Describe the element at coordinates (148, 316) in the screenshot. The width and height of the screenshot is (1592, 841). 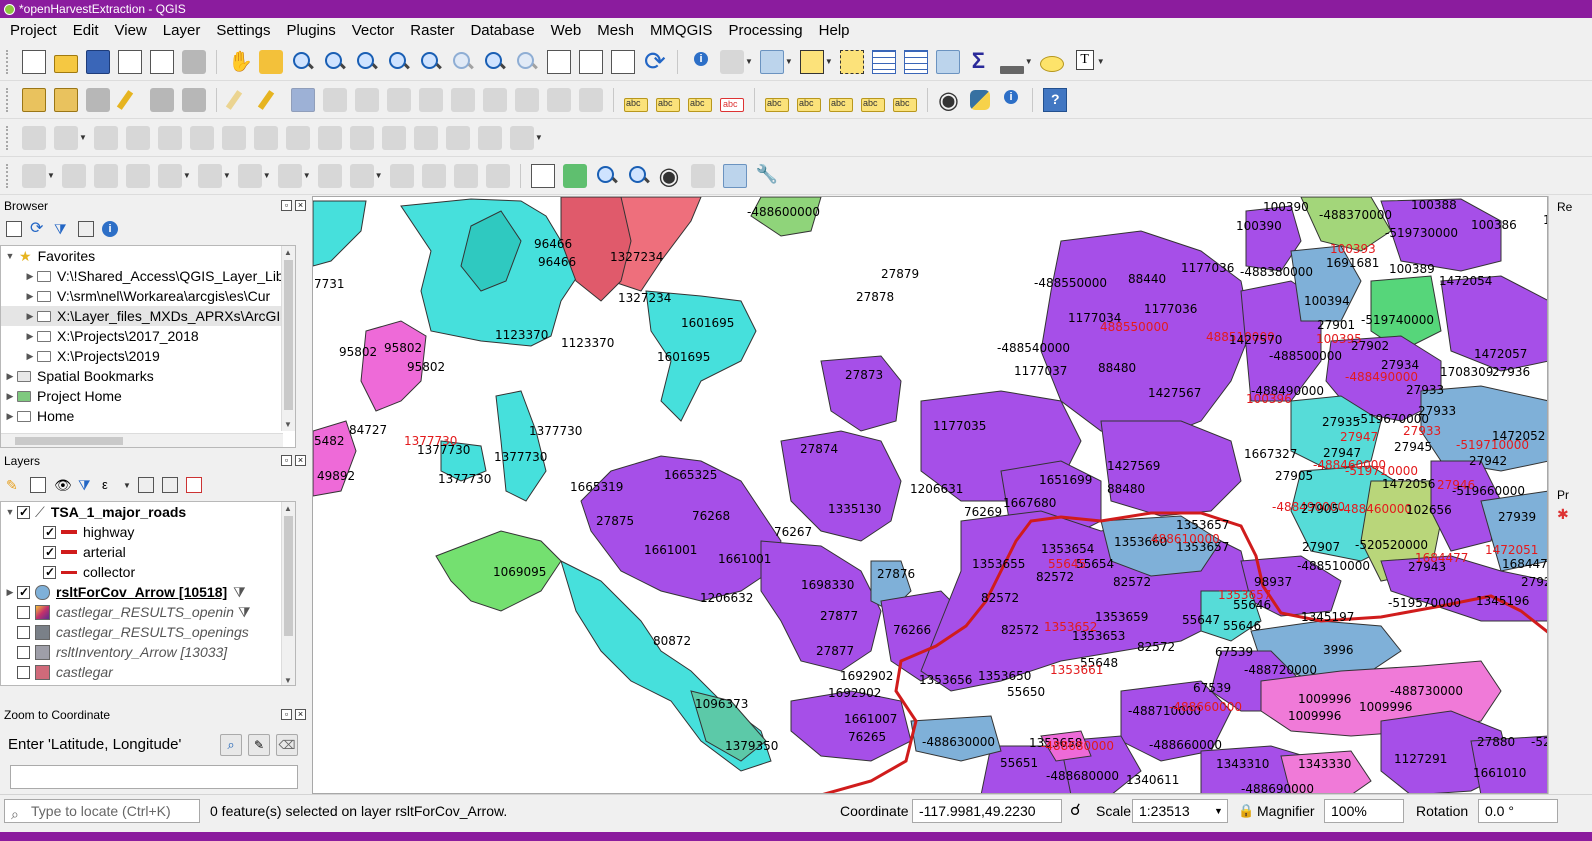
I see `browser-item-folder-selected: ▶ X:\Layer_files_MXDs_APRXs\ArcGIS` at that location.